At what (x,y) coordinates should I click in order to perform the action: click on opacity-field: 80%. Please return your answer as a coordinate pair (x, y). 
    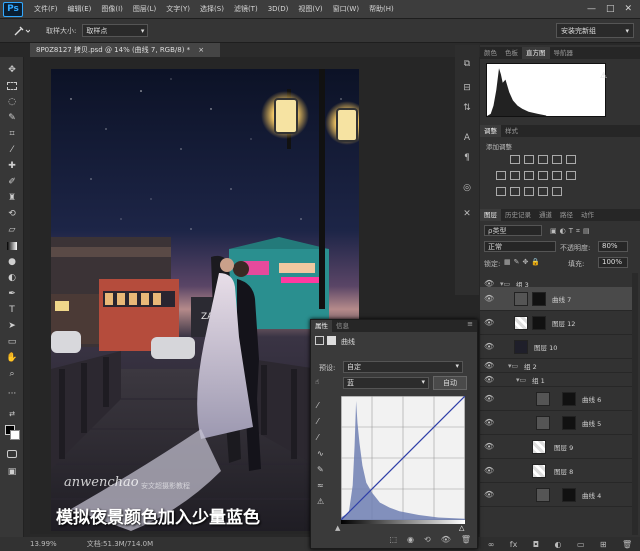
    Looking at the image, I should click on (613, 246).